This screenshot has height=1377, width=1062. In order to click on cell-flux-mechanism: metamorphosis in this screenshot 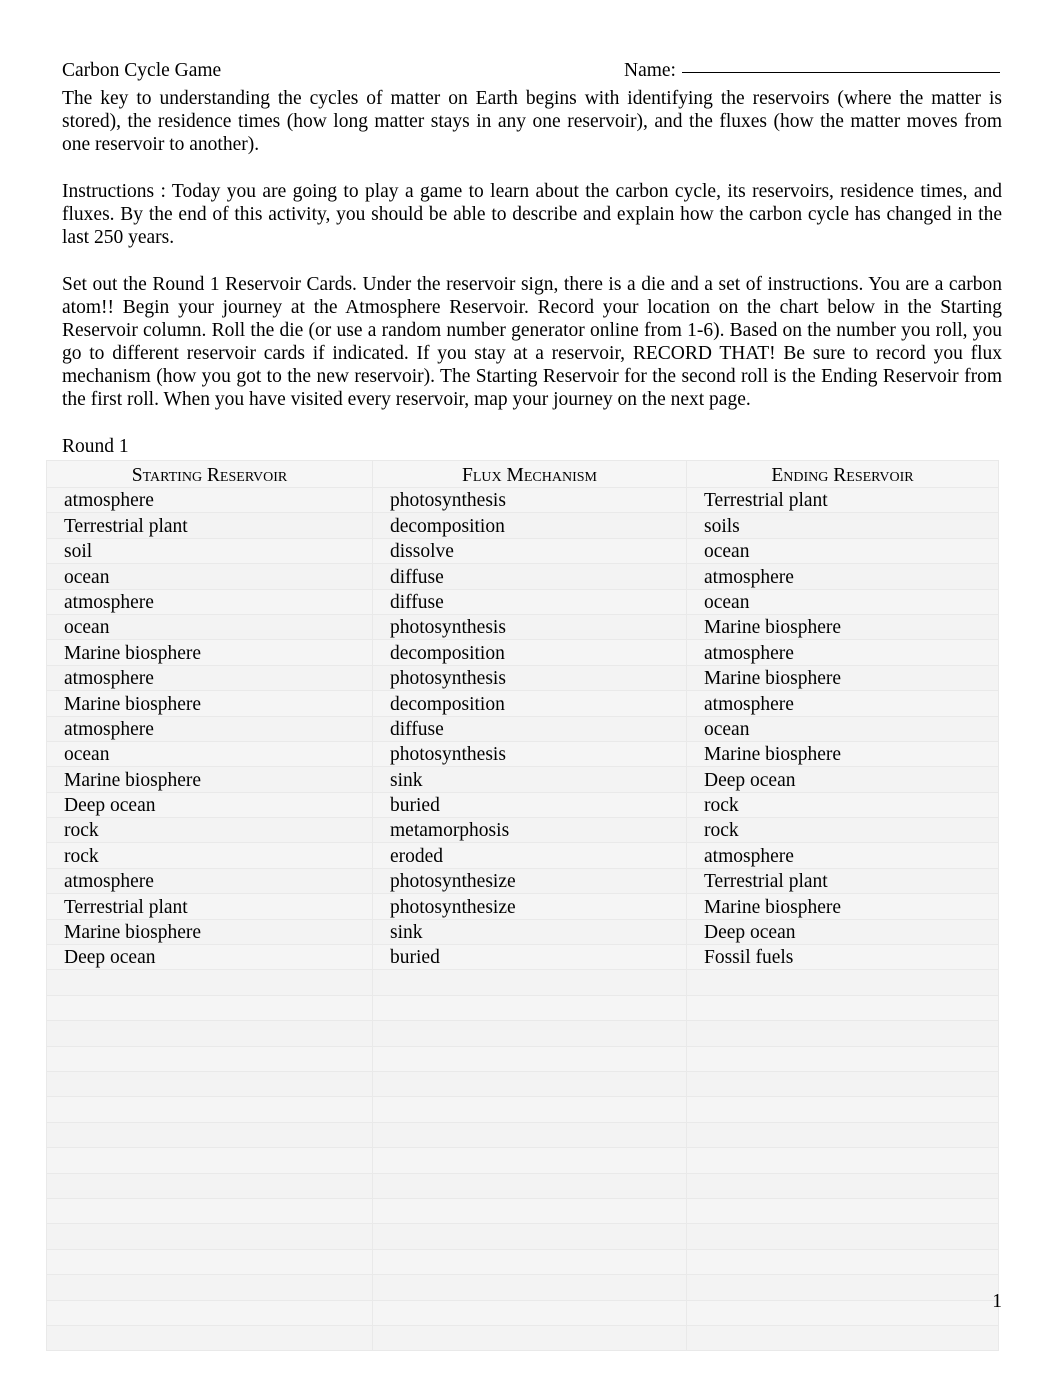, I will do `click(529, 830)`.